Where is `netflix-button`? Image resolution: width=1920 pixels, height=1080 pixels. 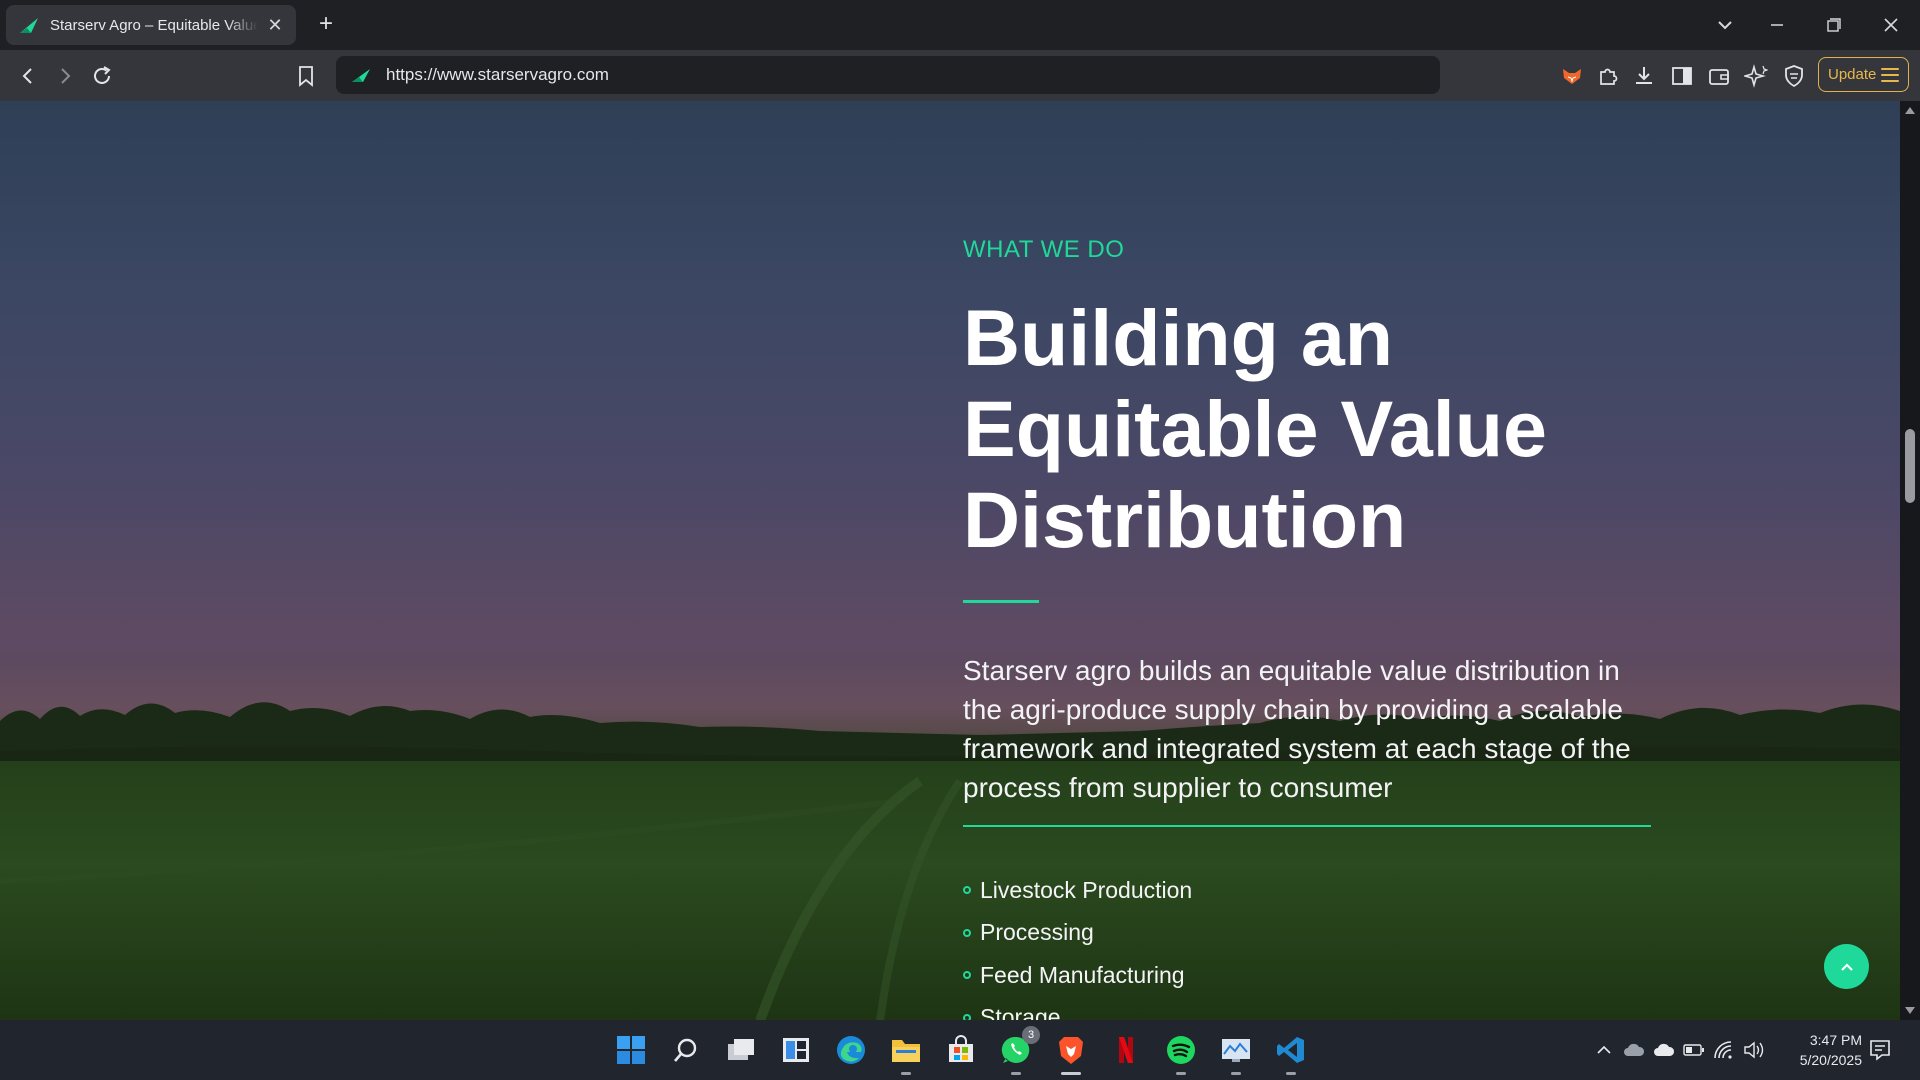 netflix-button is located at coordinates (1126, 1050).